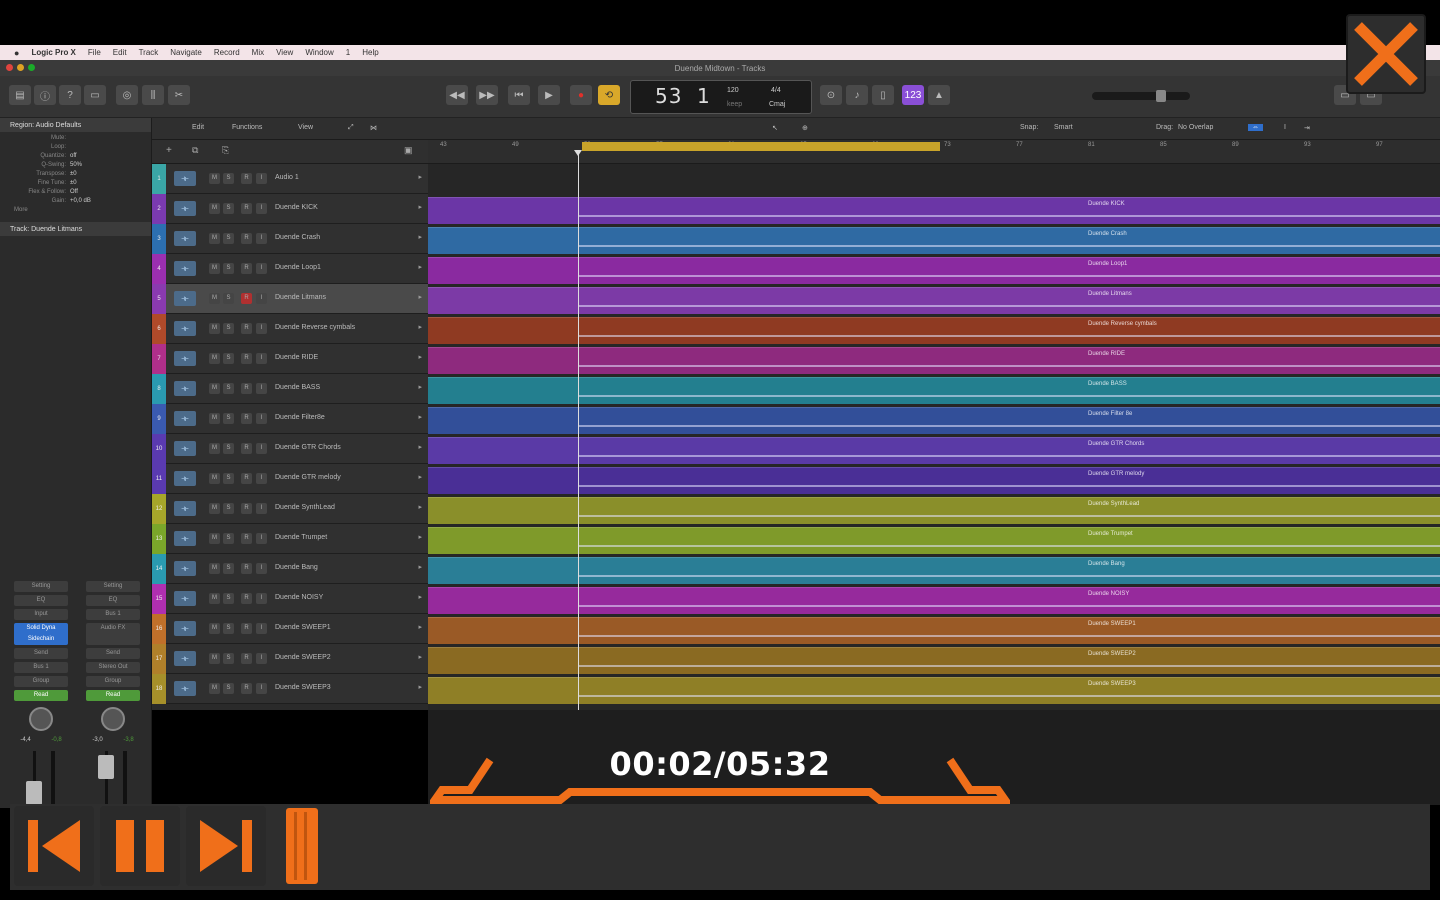  I want to click on strip-plugin-slot: Audio FX, so click(113, 634).